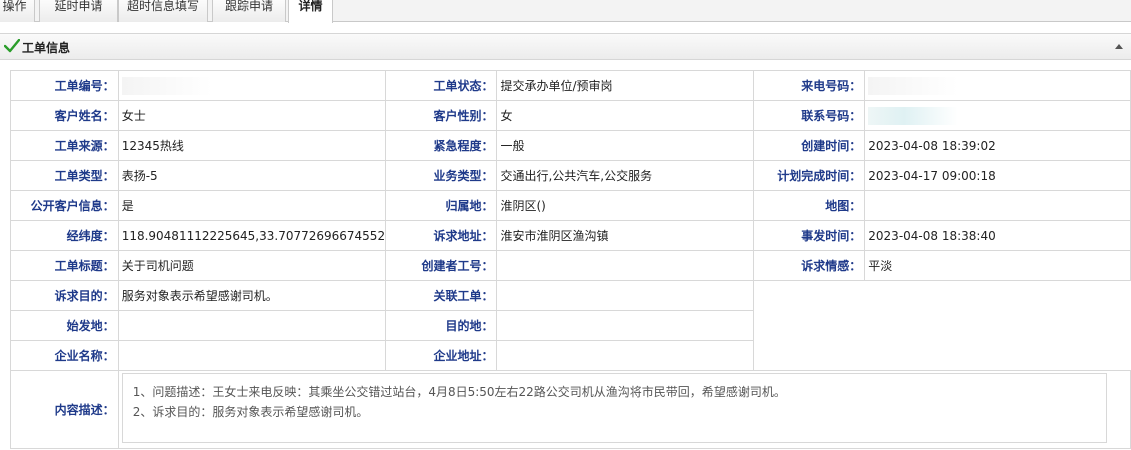  What do you see at coordinates (441, 85) in the screenshot?
I see `label-ticket-status: 工单状态：` at bounding box center [441, 85].